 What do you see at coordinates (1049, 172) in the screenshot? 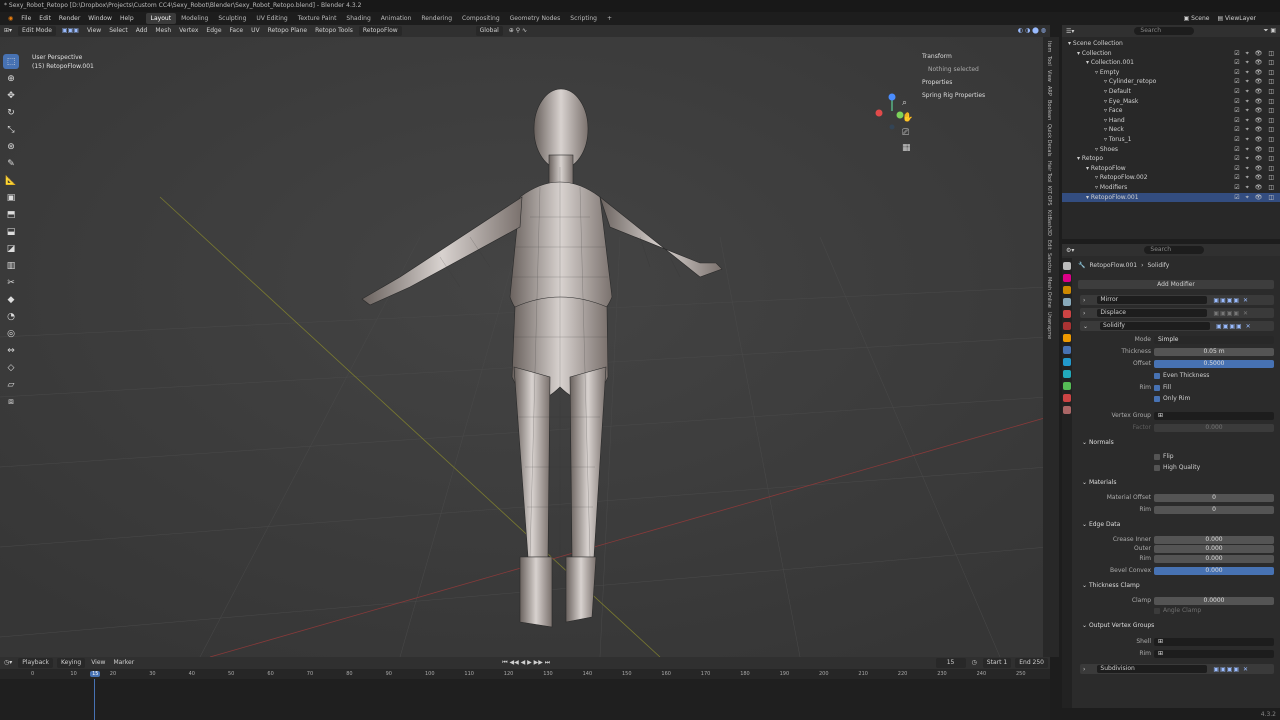
I see `sidebar-tab-hair: Hair Tool` at bounding box center [1049, 172].